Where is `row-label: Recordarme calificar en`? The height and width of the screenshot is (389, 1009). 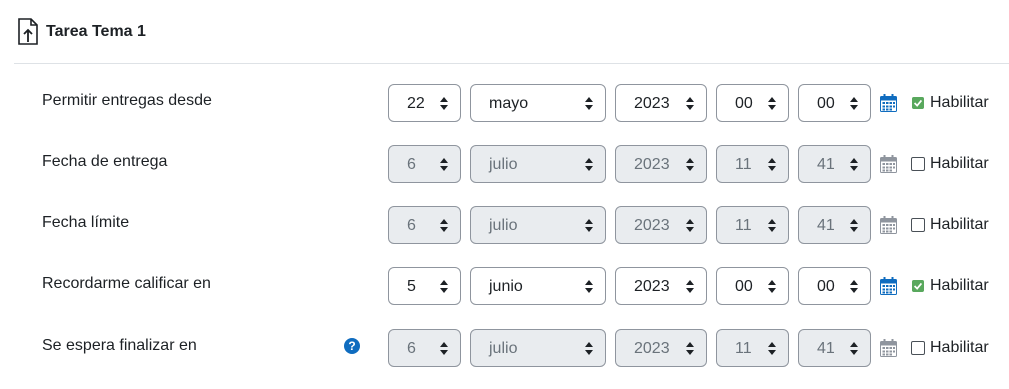
row-label: Recordarme calificar en is located at coordinates (126, 283).